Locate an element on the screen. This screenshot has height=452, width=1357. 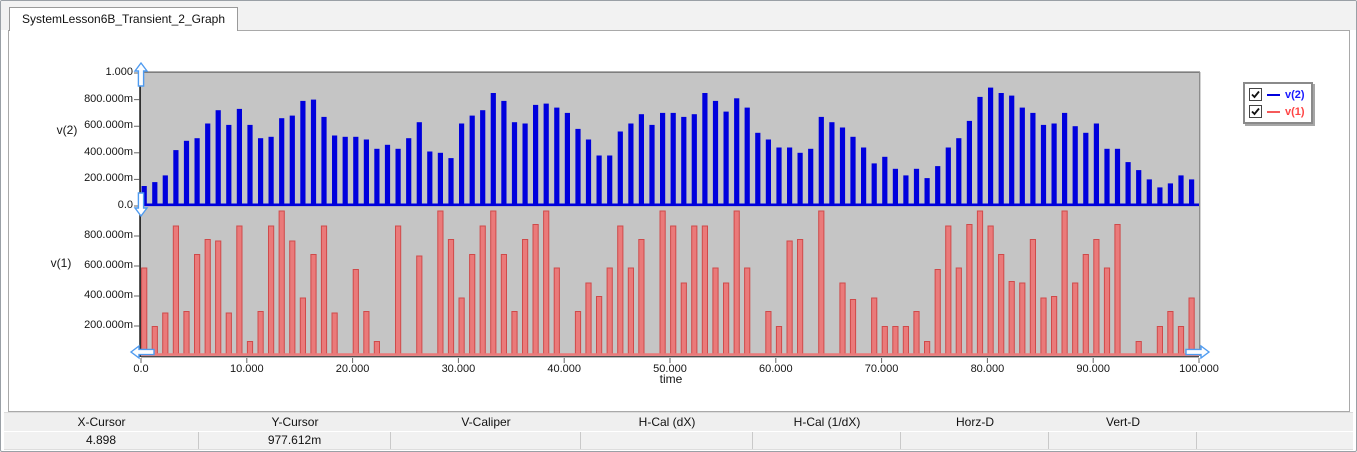
cursor-col-header: Vert-D is located at coordinates (1122, 422).